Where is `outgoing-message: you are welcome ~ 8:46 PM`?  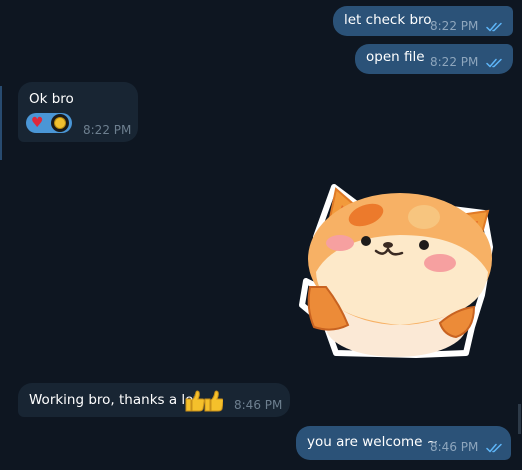
outgoing-message: you are welcome ~ 8:46 PM is located at coordinates (403, 443).